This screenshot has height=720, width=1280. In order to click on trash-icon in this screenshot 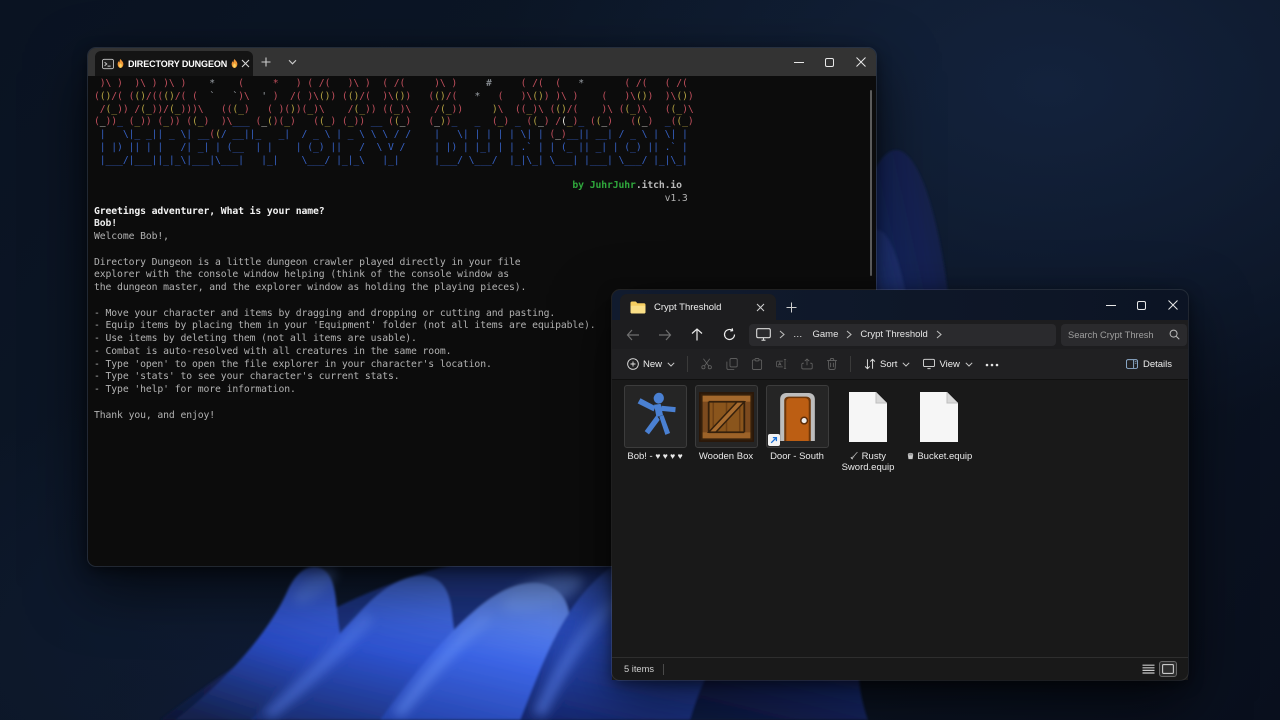, I will do `click(831, 364)`.